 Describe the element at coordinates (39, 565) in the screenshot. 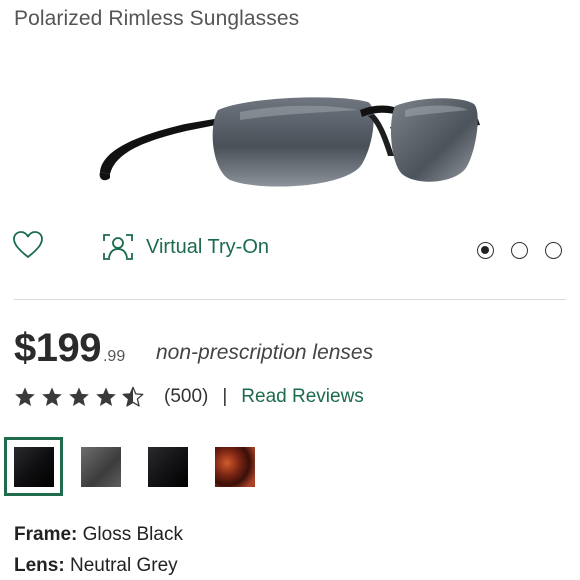

I see `lens-spec-label: Lens:` at that location.